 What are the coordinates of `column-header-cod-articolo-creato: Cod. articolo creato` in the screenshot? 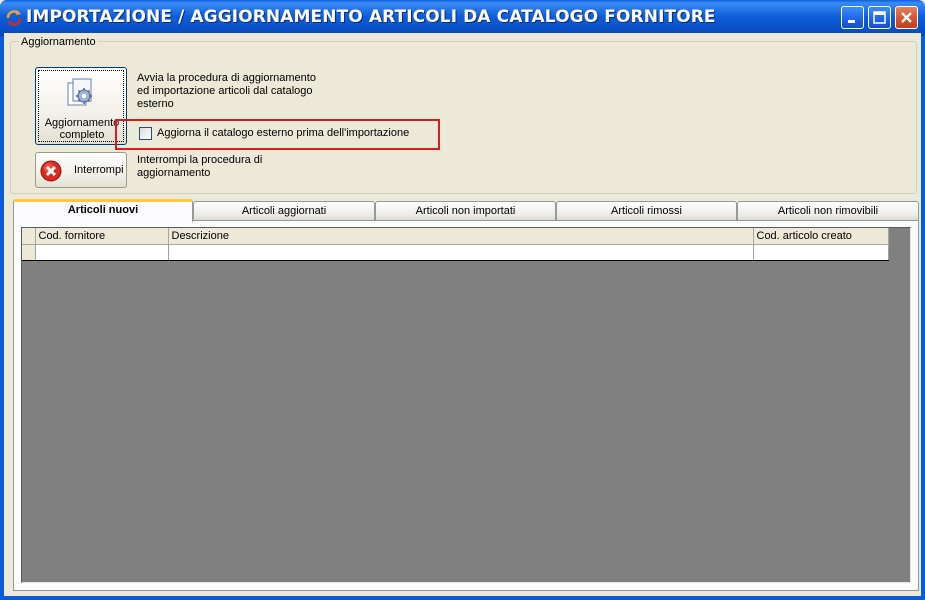 It's located at (821, 236).